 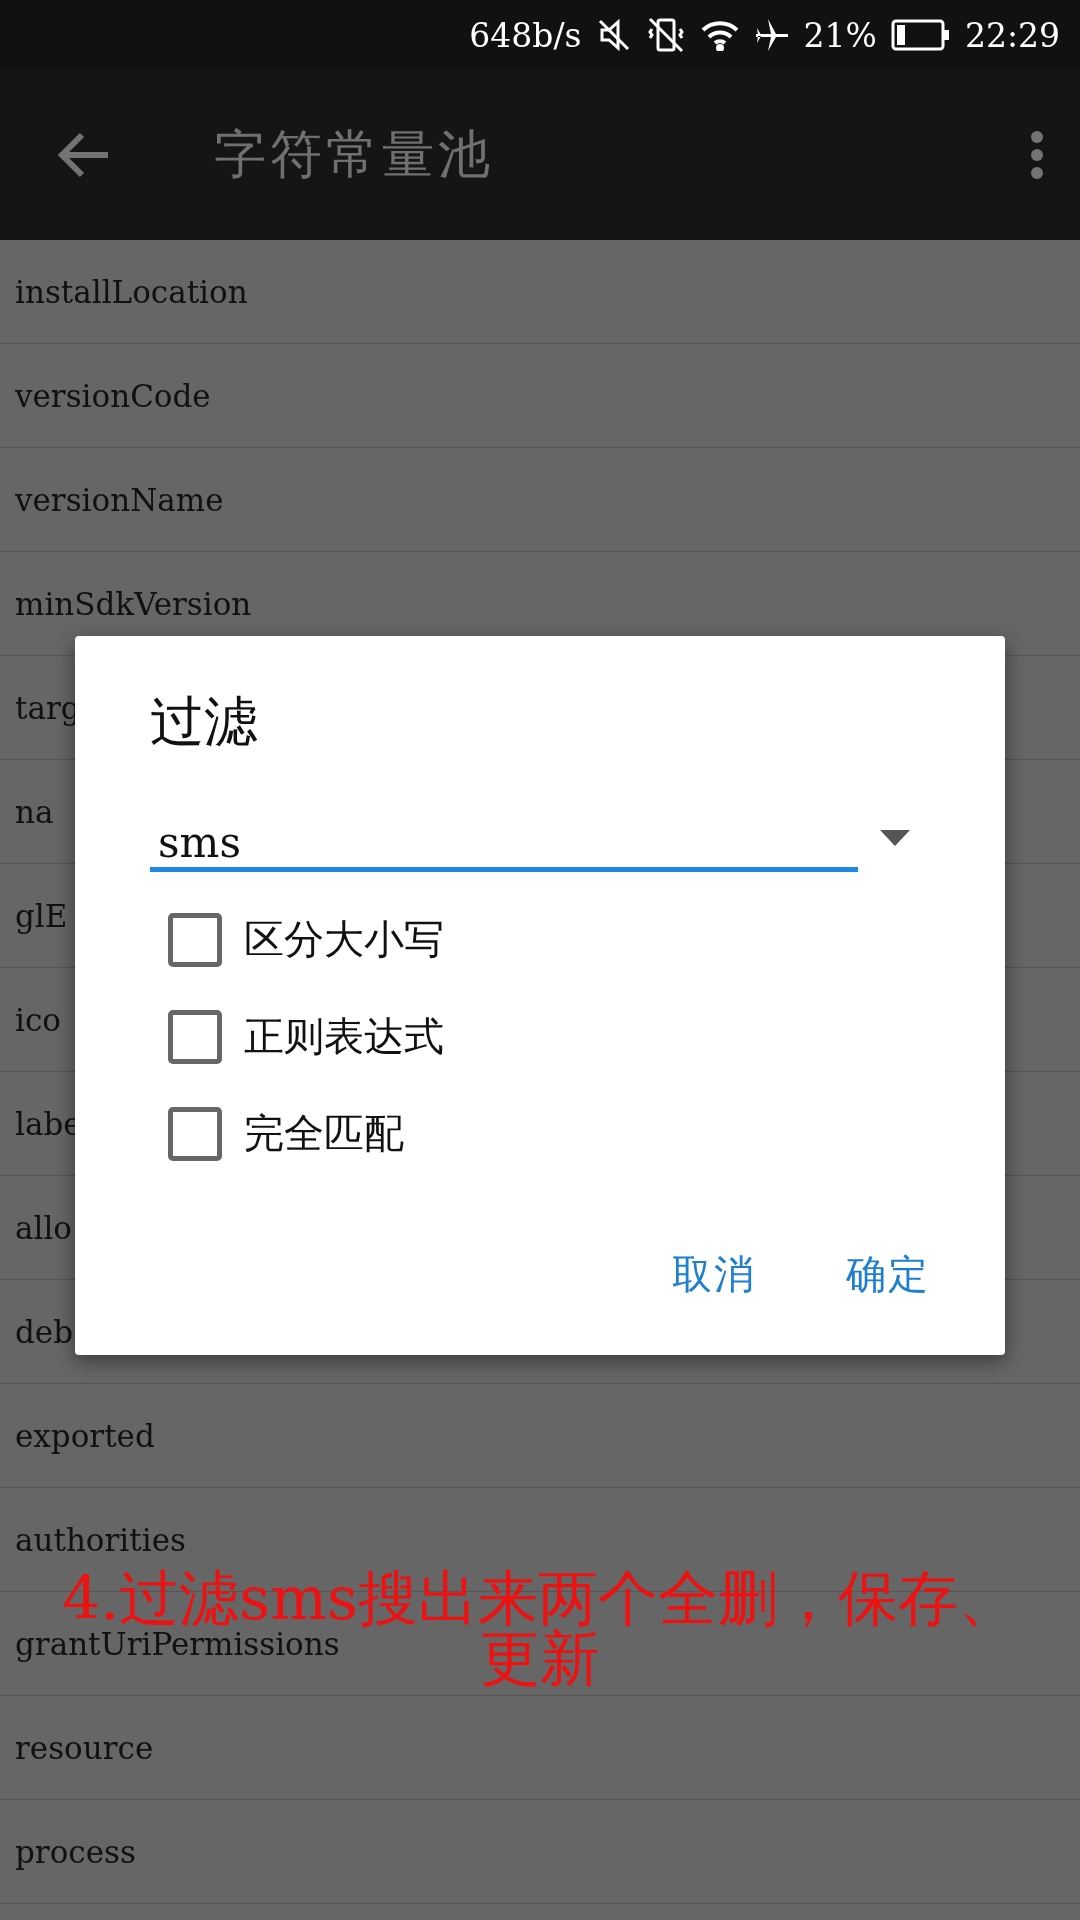 I want to click on list-item: process, so click(x=75, y=1851).